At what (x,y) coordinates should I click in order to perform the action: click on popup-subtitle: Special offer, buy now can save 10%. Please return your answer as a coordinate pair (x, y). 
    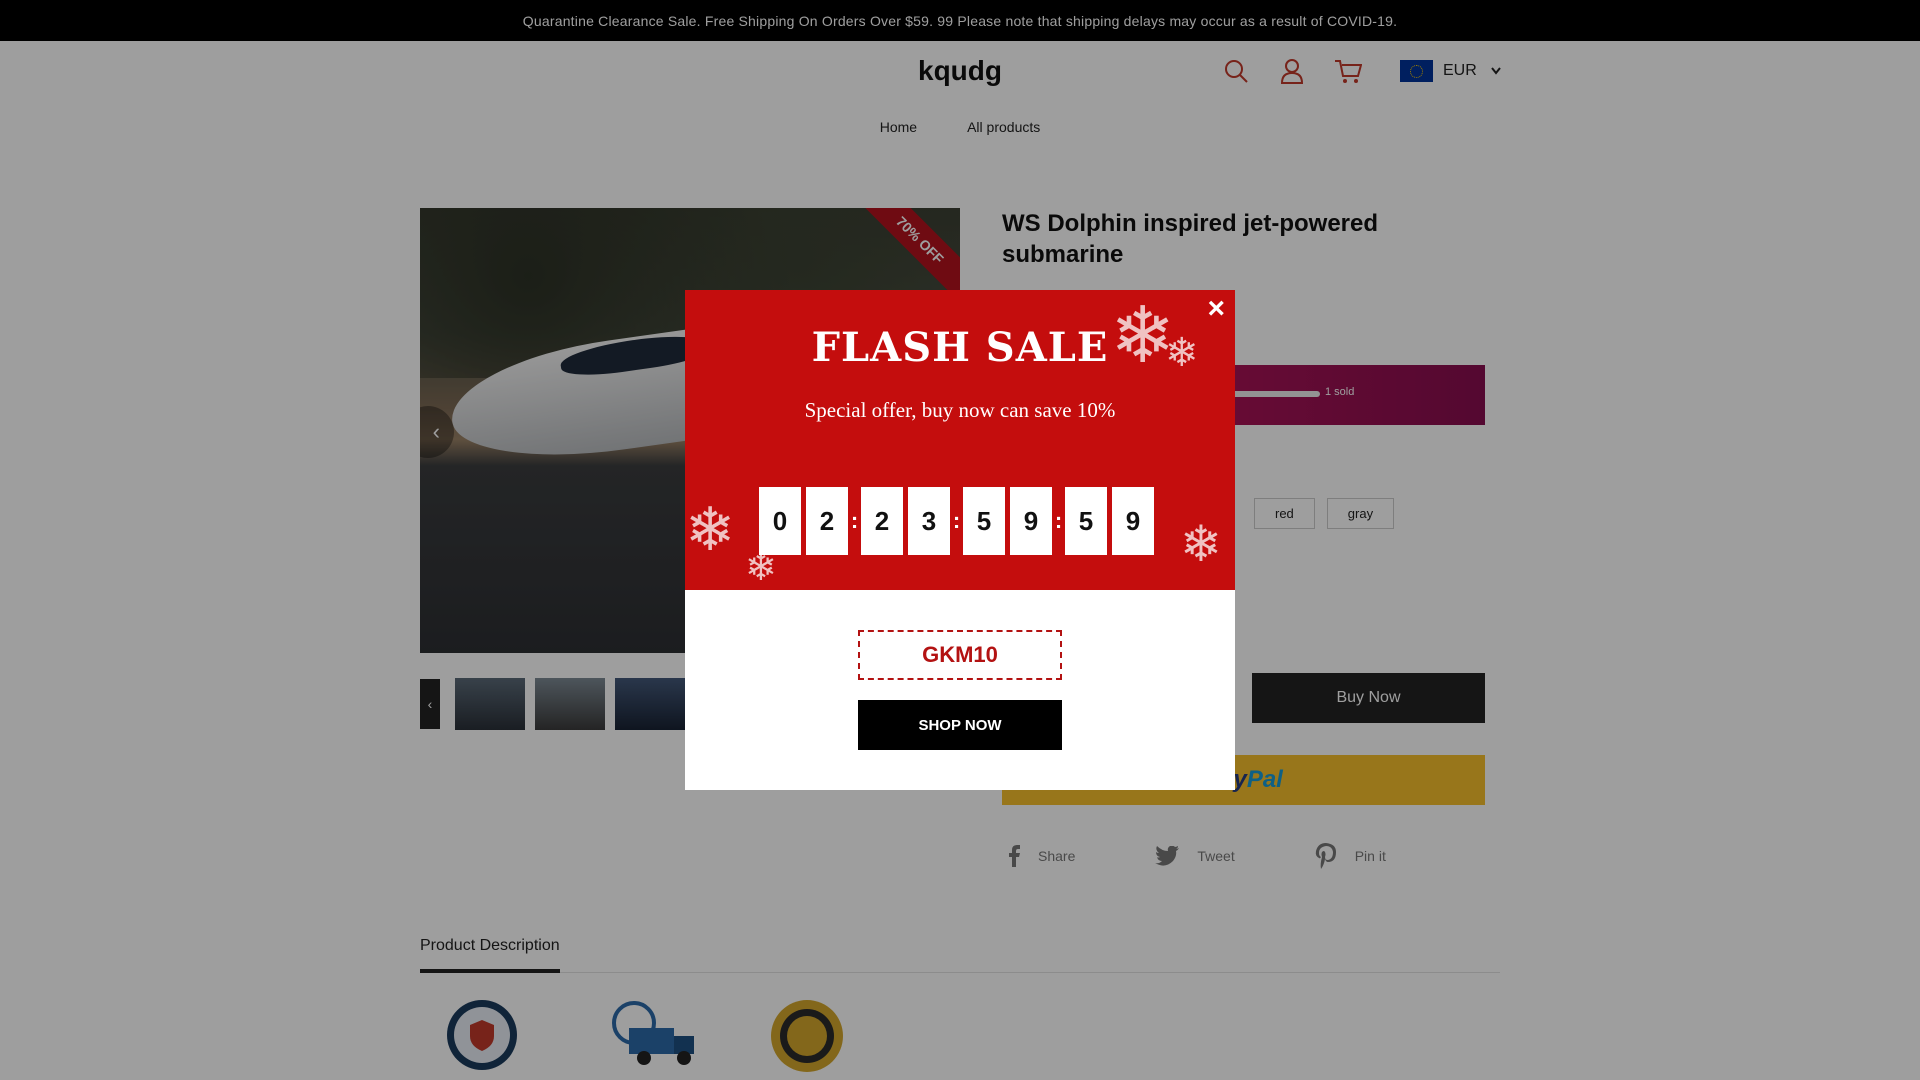
    Looking at the image, I should click on (960, 410).